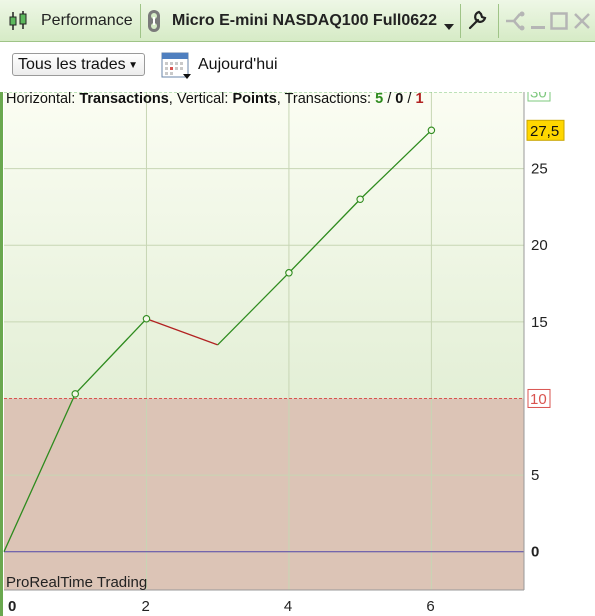  I want to click on upper-threshold-label: 30, so click(538, 97).